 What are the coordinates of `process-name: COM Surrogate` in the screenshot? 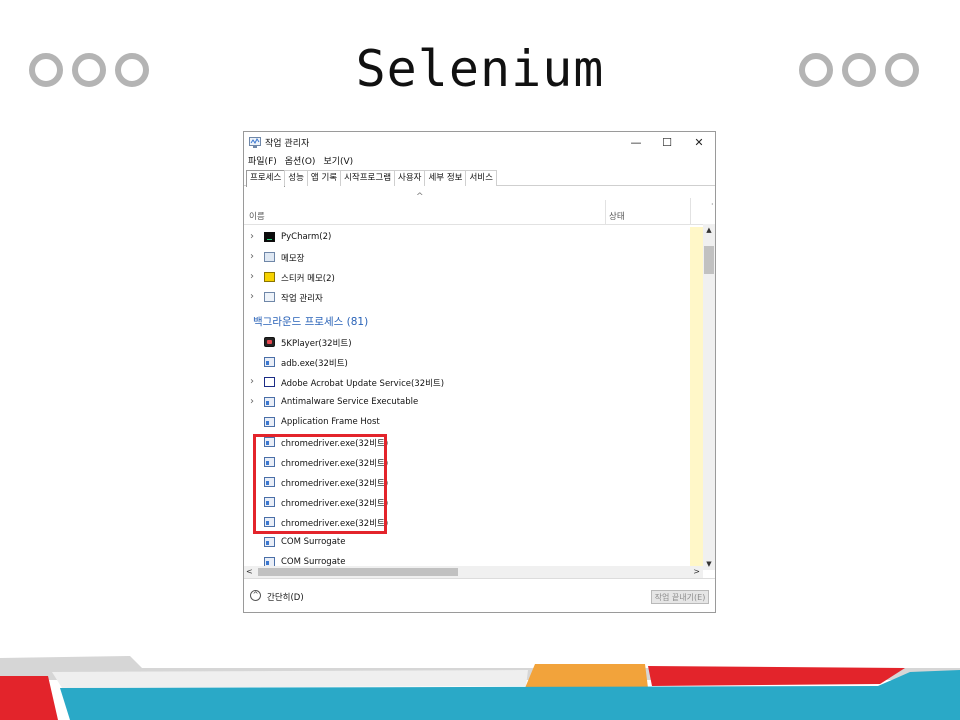 It's located at (313, 542).